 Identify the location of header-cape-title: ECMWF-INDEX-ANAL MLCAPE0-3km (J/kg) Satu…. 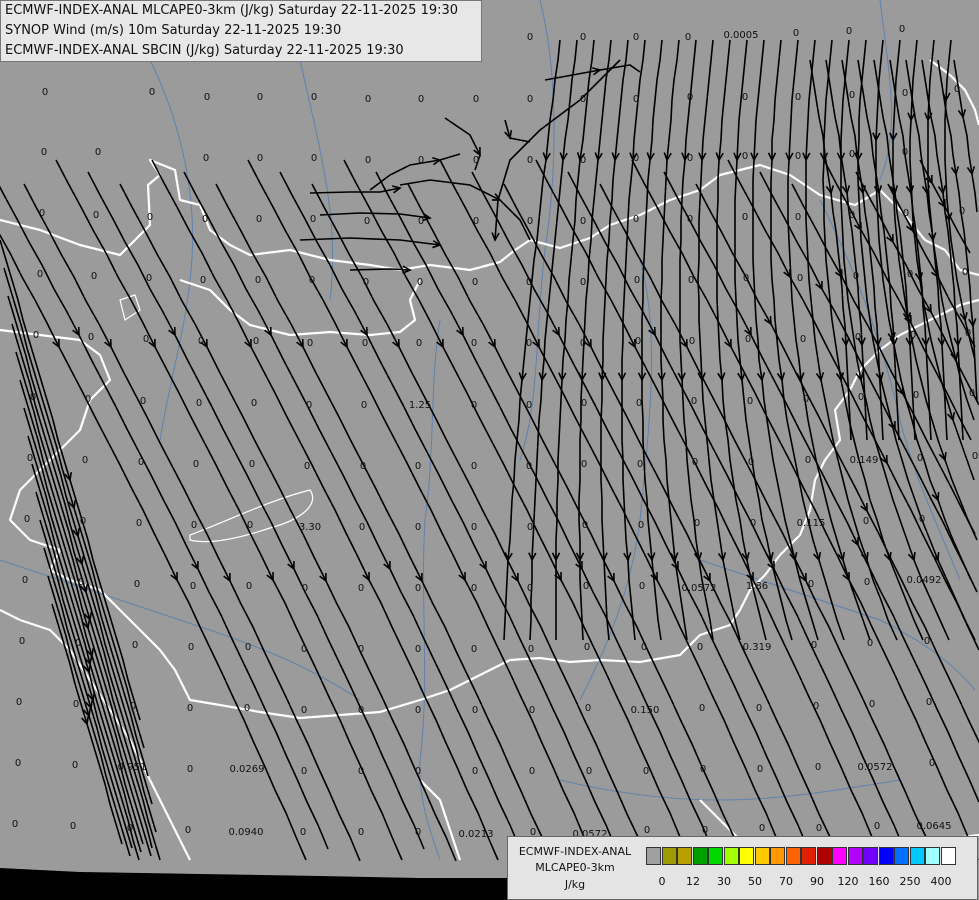
(232, 10).